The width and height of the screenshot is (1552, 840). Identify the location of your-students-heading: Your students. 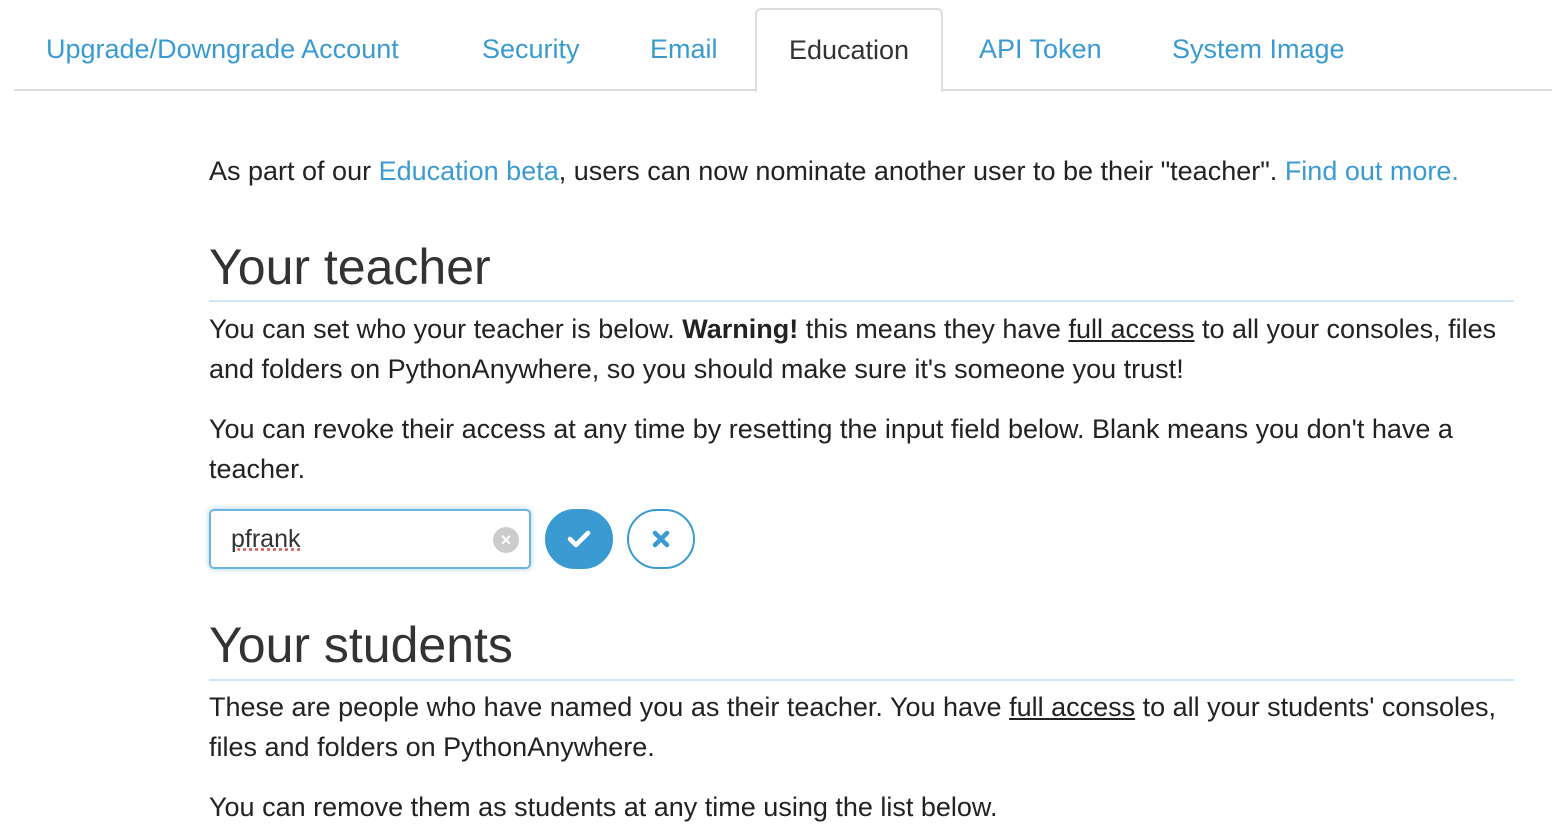
(861, 648).